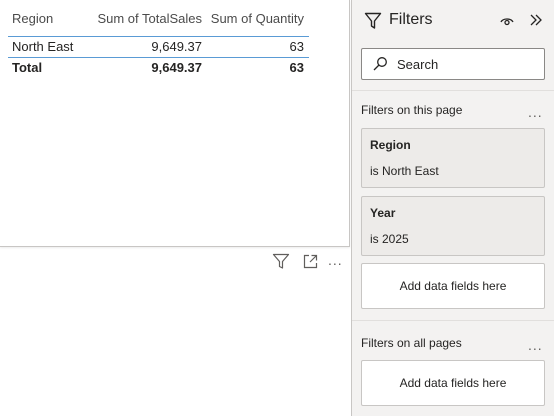  What do you see at coordinates (176, 46) in the screenshot?
I see `cell-total-sales: 9,649.37` at bounding box center [176, 46].